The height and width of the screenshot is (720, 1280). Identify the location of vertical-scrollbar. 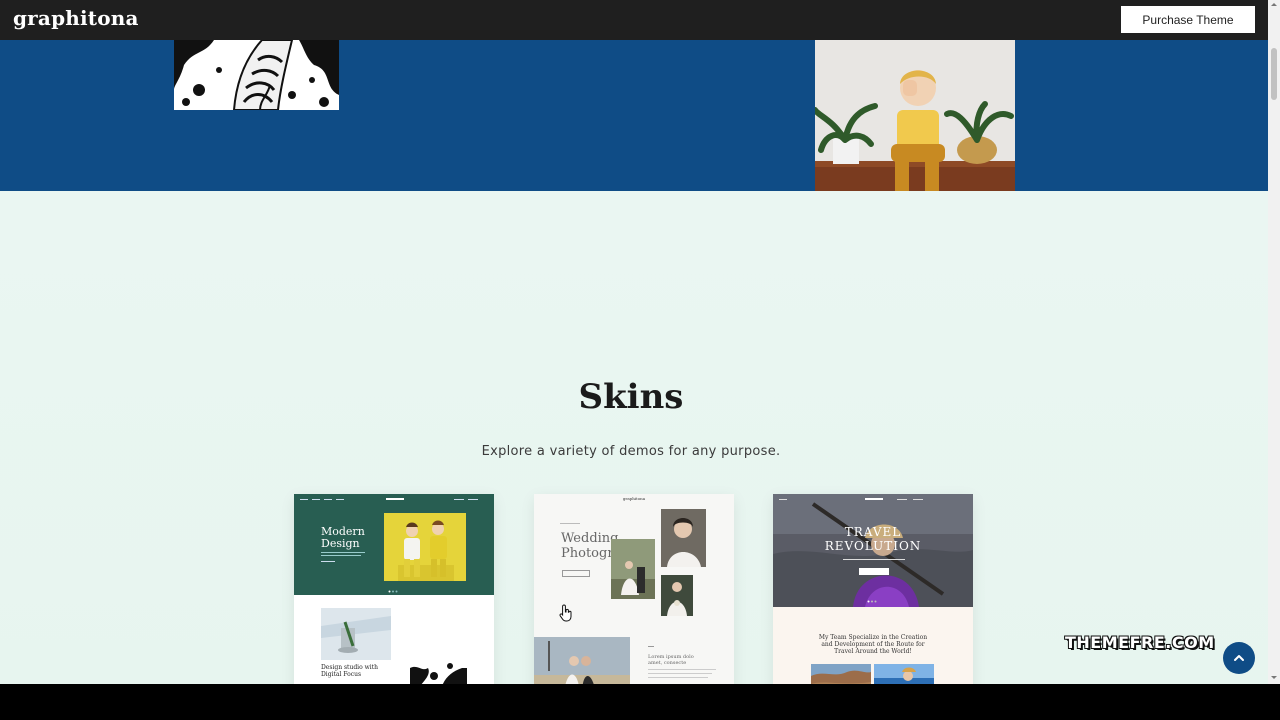
(1274, 342).